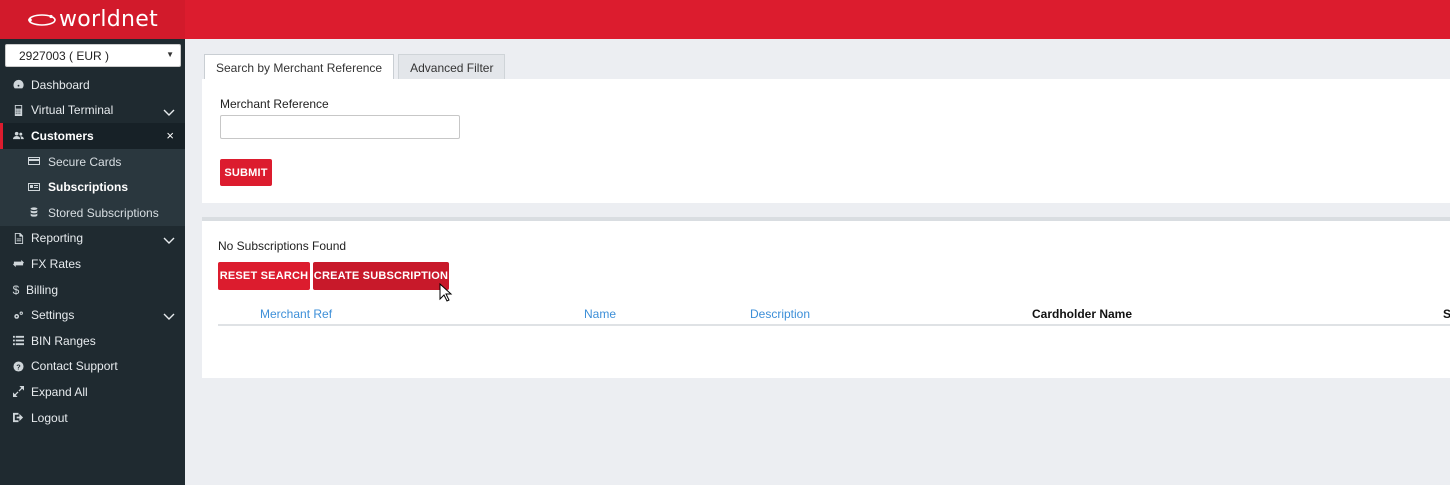 This screenshot has height=485, width=1450. What do you see at coordinates (16, 289) in the screenshot?
I see `dollar-icon: $` at bounding box center [16, 289].